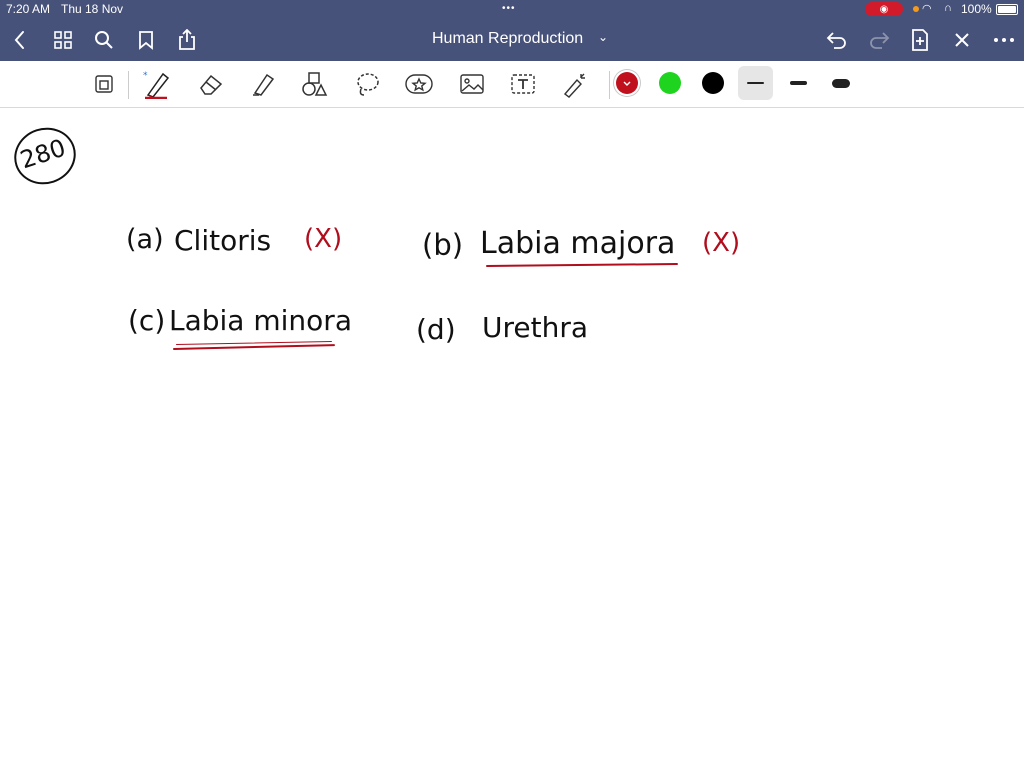 This screenshot has height=768, width=1024. Describe the element at coordinates (603, 37) in the screenshot. I see `chevron-down-icon: ⌄` at that location.